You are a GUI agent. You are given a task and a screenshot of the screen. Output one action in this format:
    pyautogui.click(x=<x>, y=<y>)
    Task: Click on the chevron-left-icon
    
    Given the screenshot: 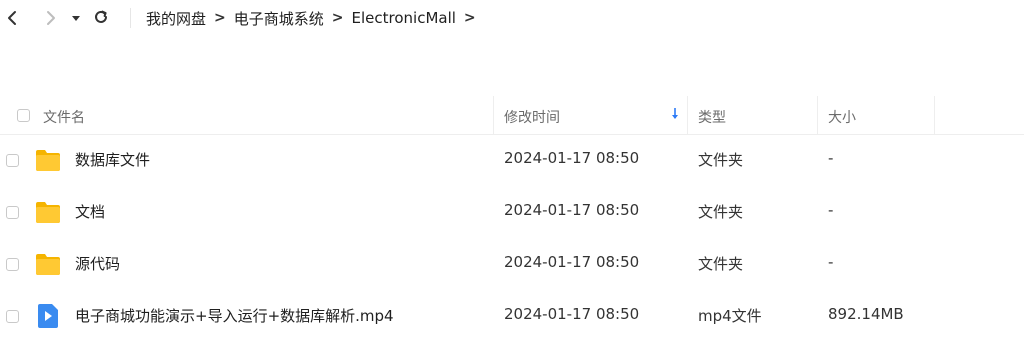 What is the action you would take?
    pyautogui.click(x=12, y=18)
    